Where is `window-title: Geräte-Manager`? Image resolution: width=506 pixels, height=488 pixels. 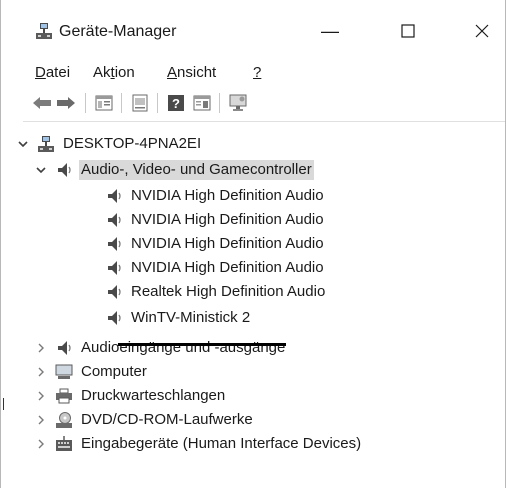
window-title: Geräte-Manager is located at coordinates (118, 31).